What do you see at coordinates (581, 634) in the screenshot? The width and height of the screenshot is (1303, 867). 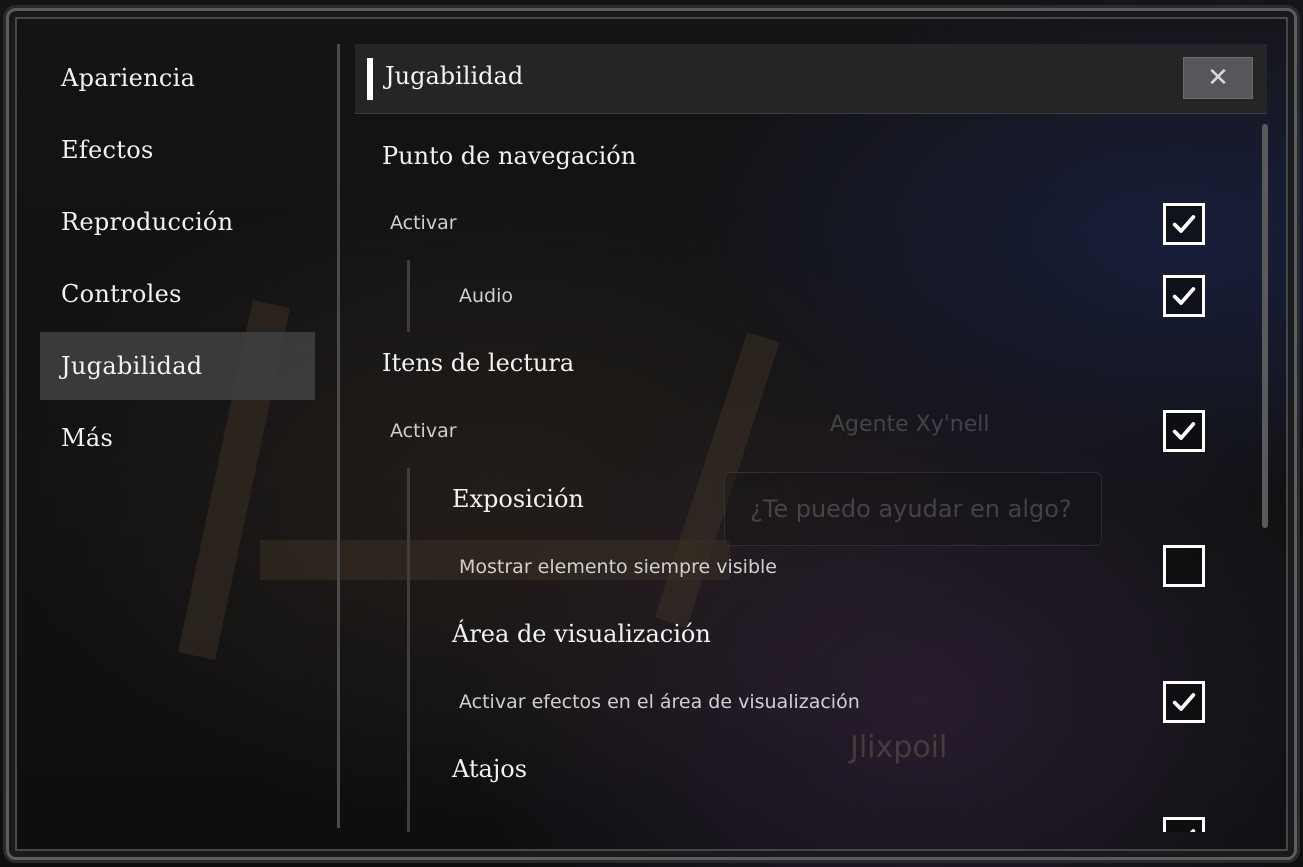 I see `section-title-view-area: Área de visualización` at bounding box center [581, 634].